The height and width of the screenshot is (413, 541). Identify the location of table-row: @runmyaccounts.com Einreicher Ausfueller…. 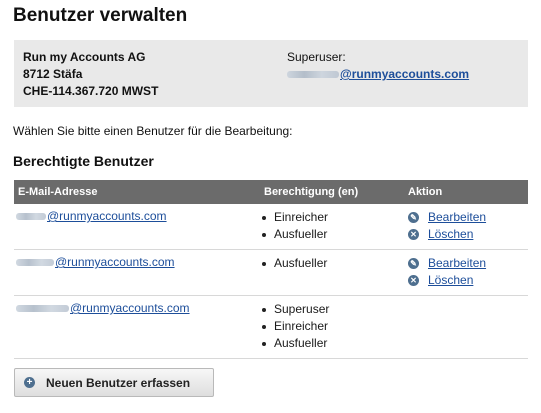
(271, 227).